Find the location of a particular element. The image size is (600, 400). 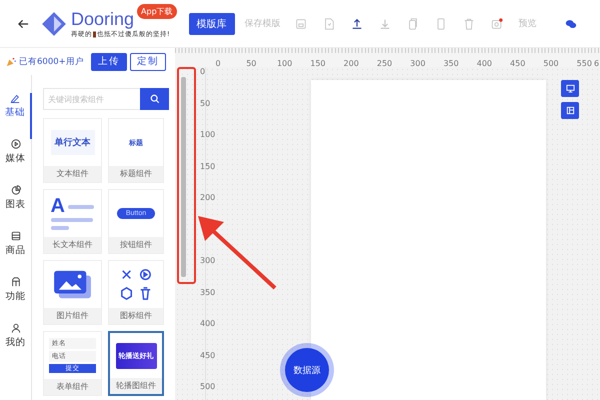

layout-icon is located at coordinates (570, 110).